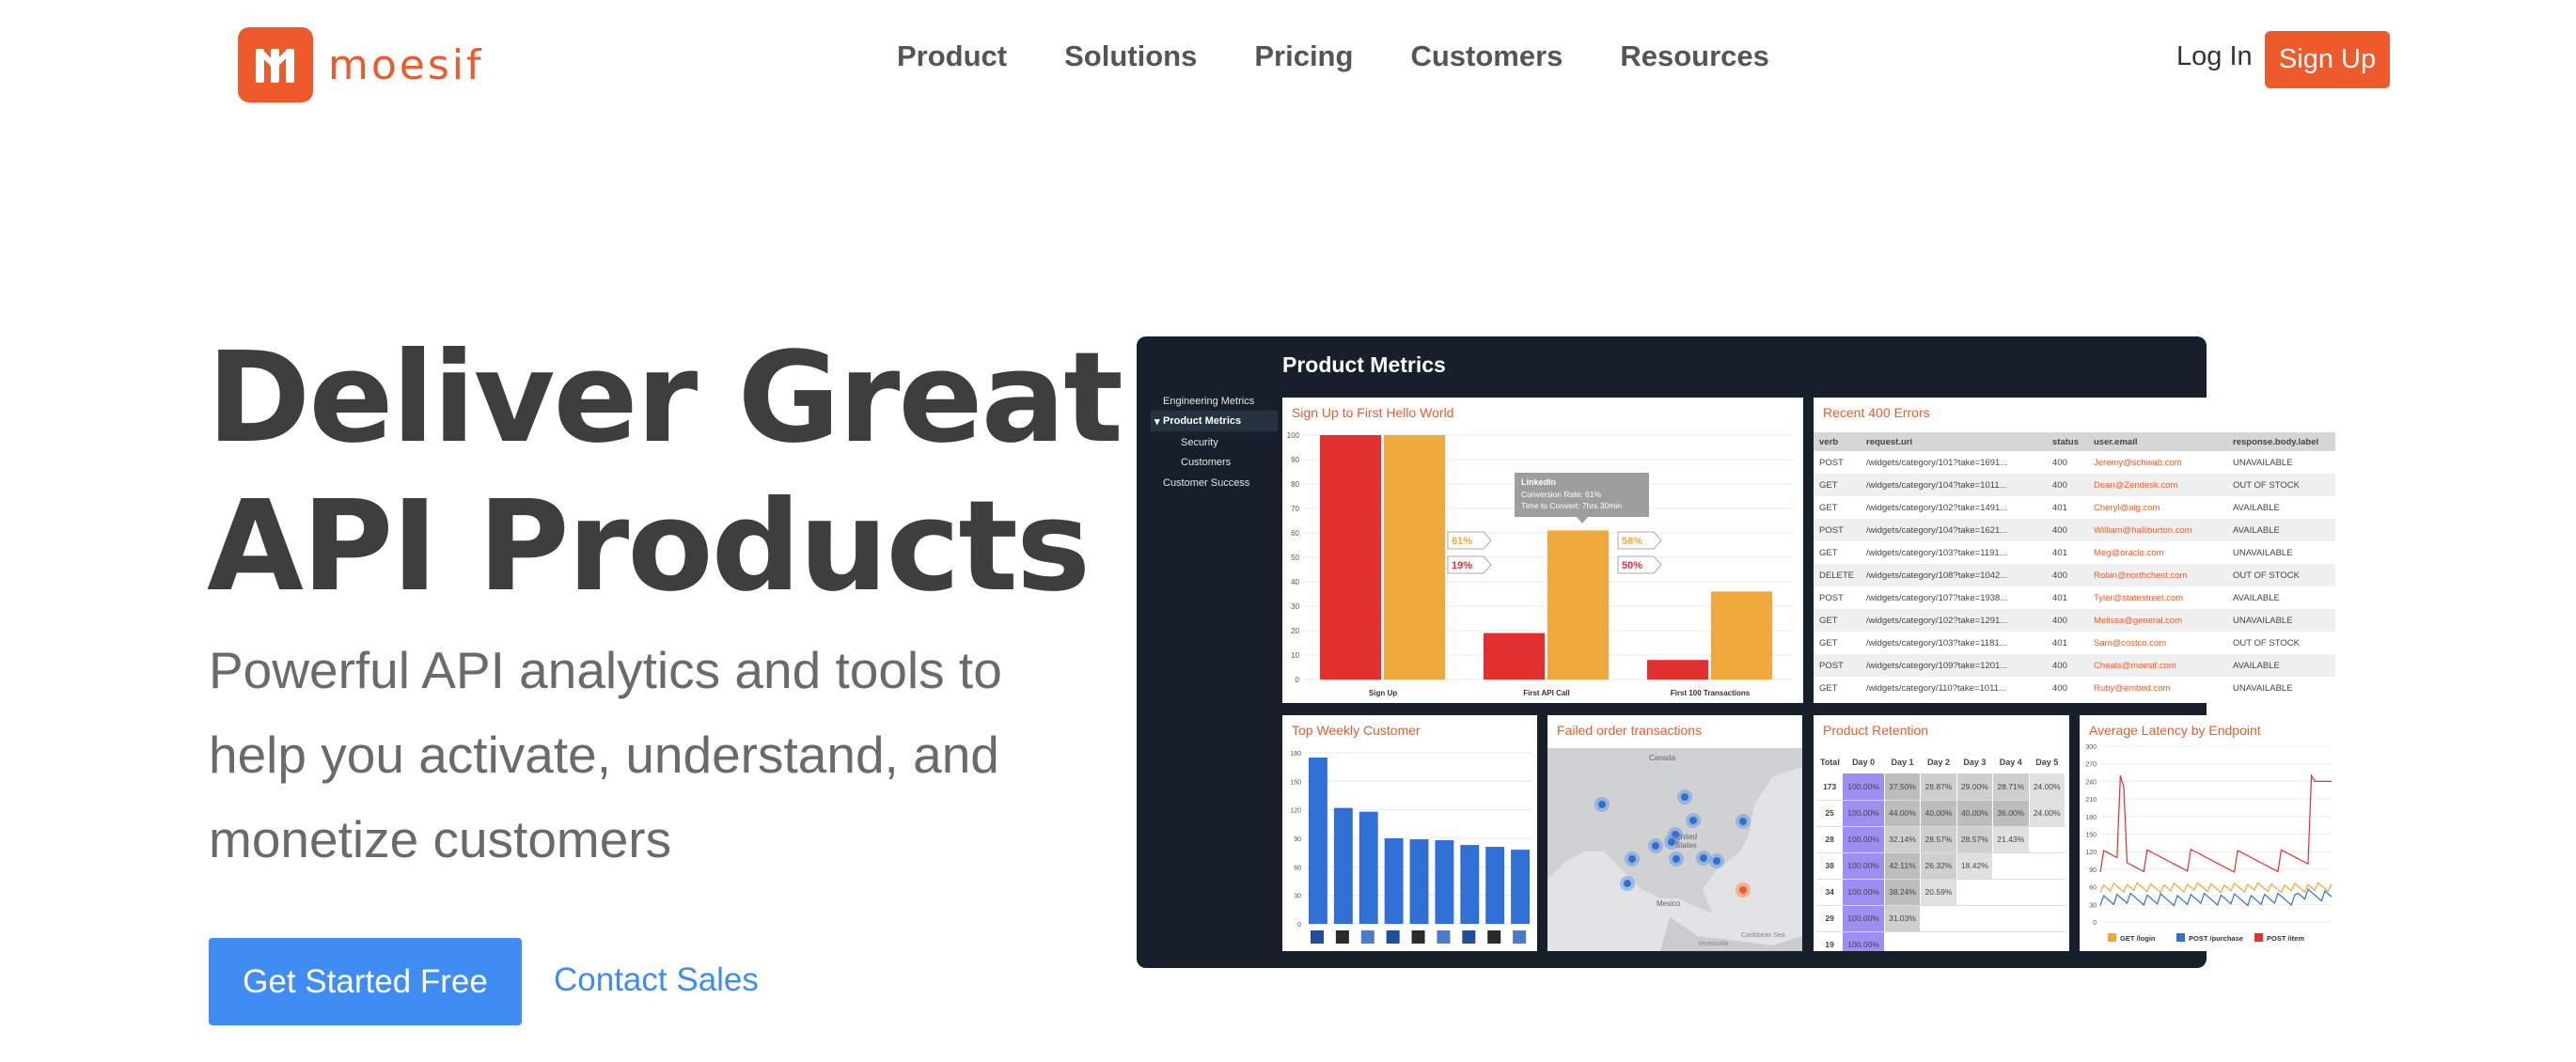  What do you see at coordinates (1294, 435) in the screenshot?
I see `funnel-ytick: 100` at bounding box center [1294, 435].